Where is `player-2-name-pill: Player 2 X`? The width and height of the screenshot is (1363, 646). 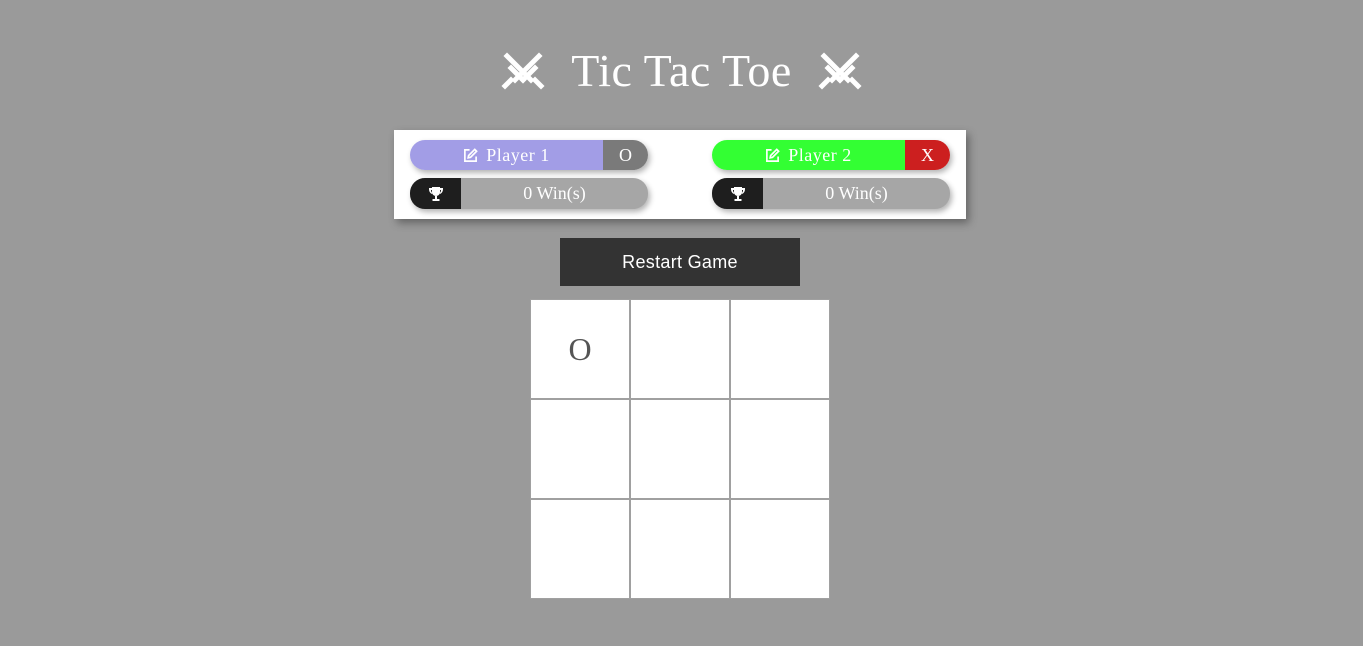
player-2-name-pill: Player 2 X is located at coordinates (831, 155).